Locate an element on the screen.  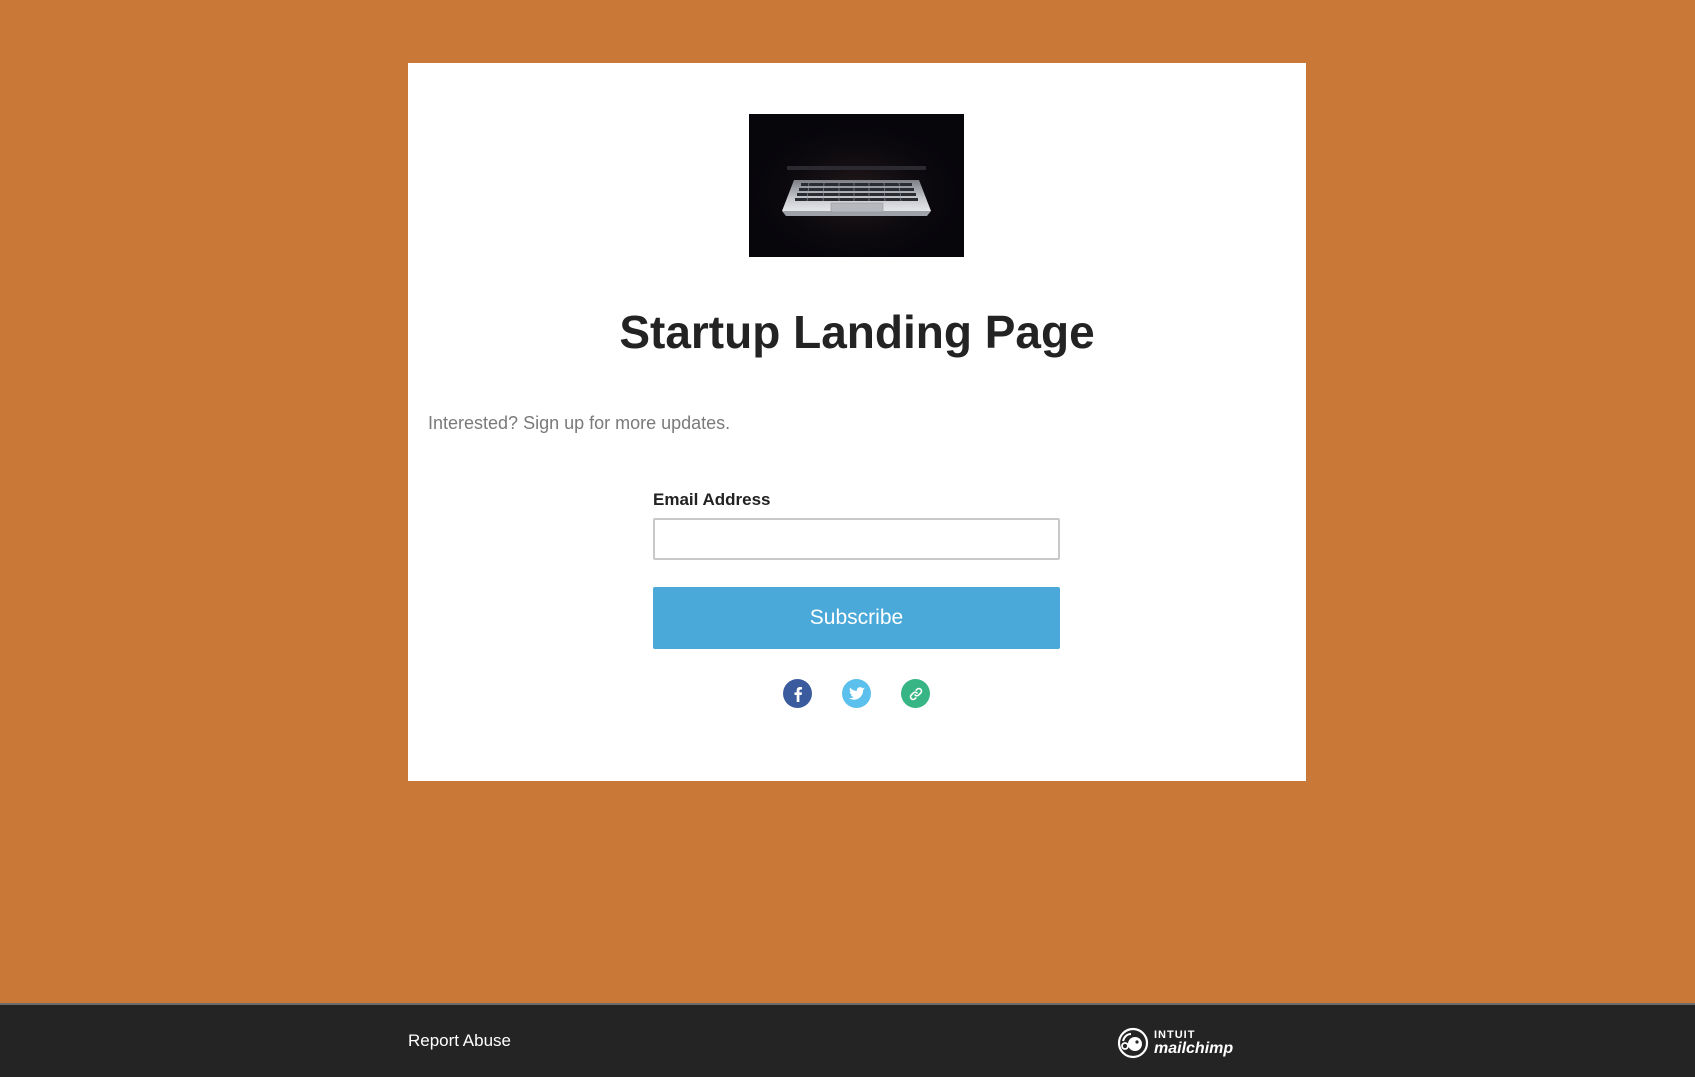
twitter-share-button is located at coordinates (856, 693).